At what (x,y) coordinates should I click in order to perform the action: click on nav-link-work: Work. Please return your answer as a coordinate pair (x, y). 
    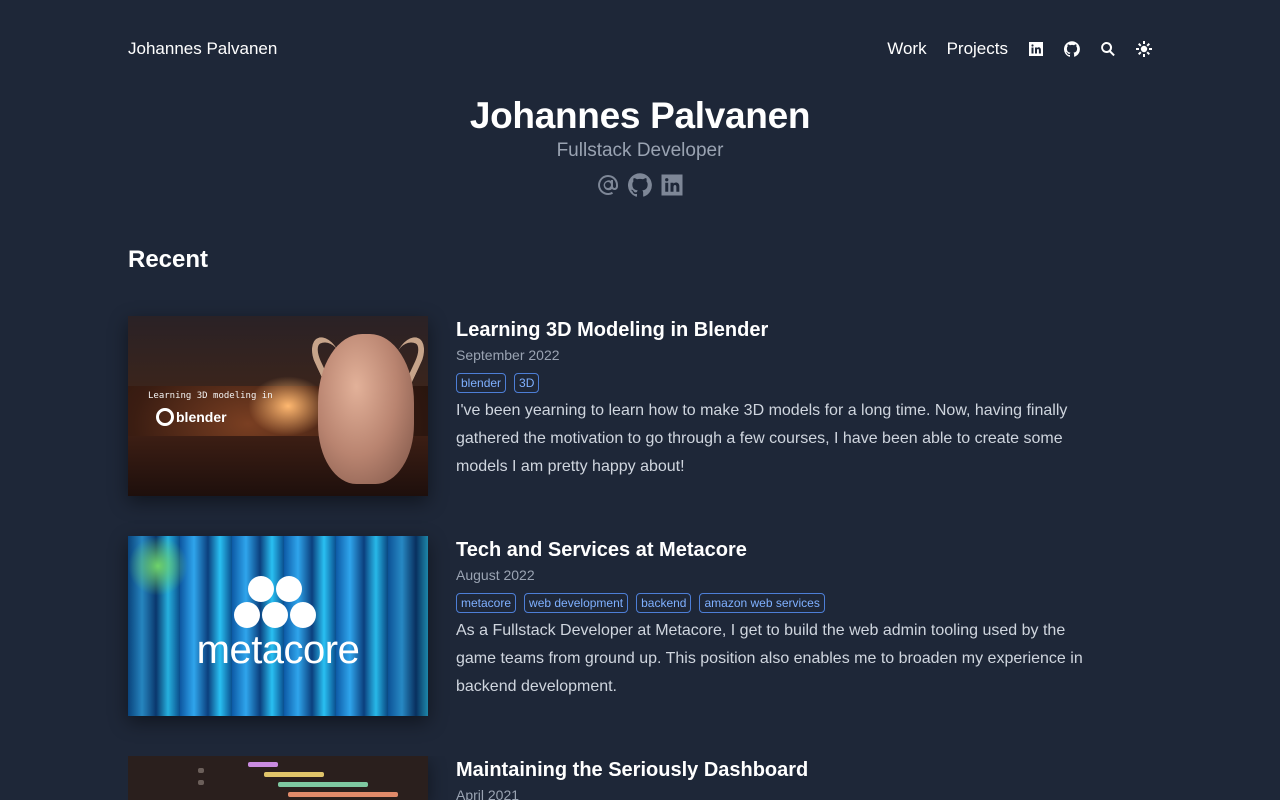
    Looking at the image, I should click on (906, 49).